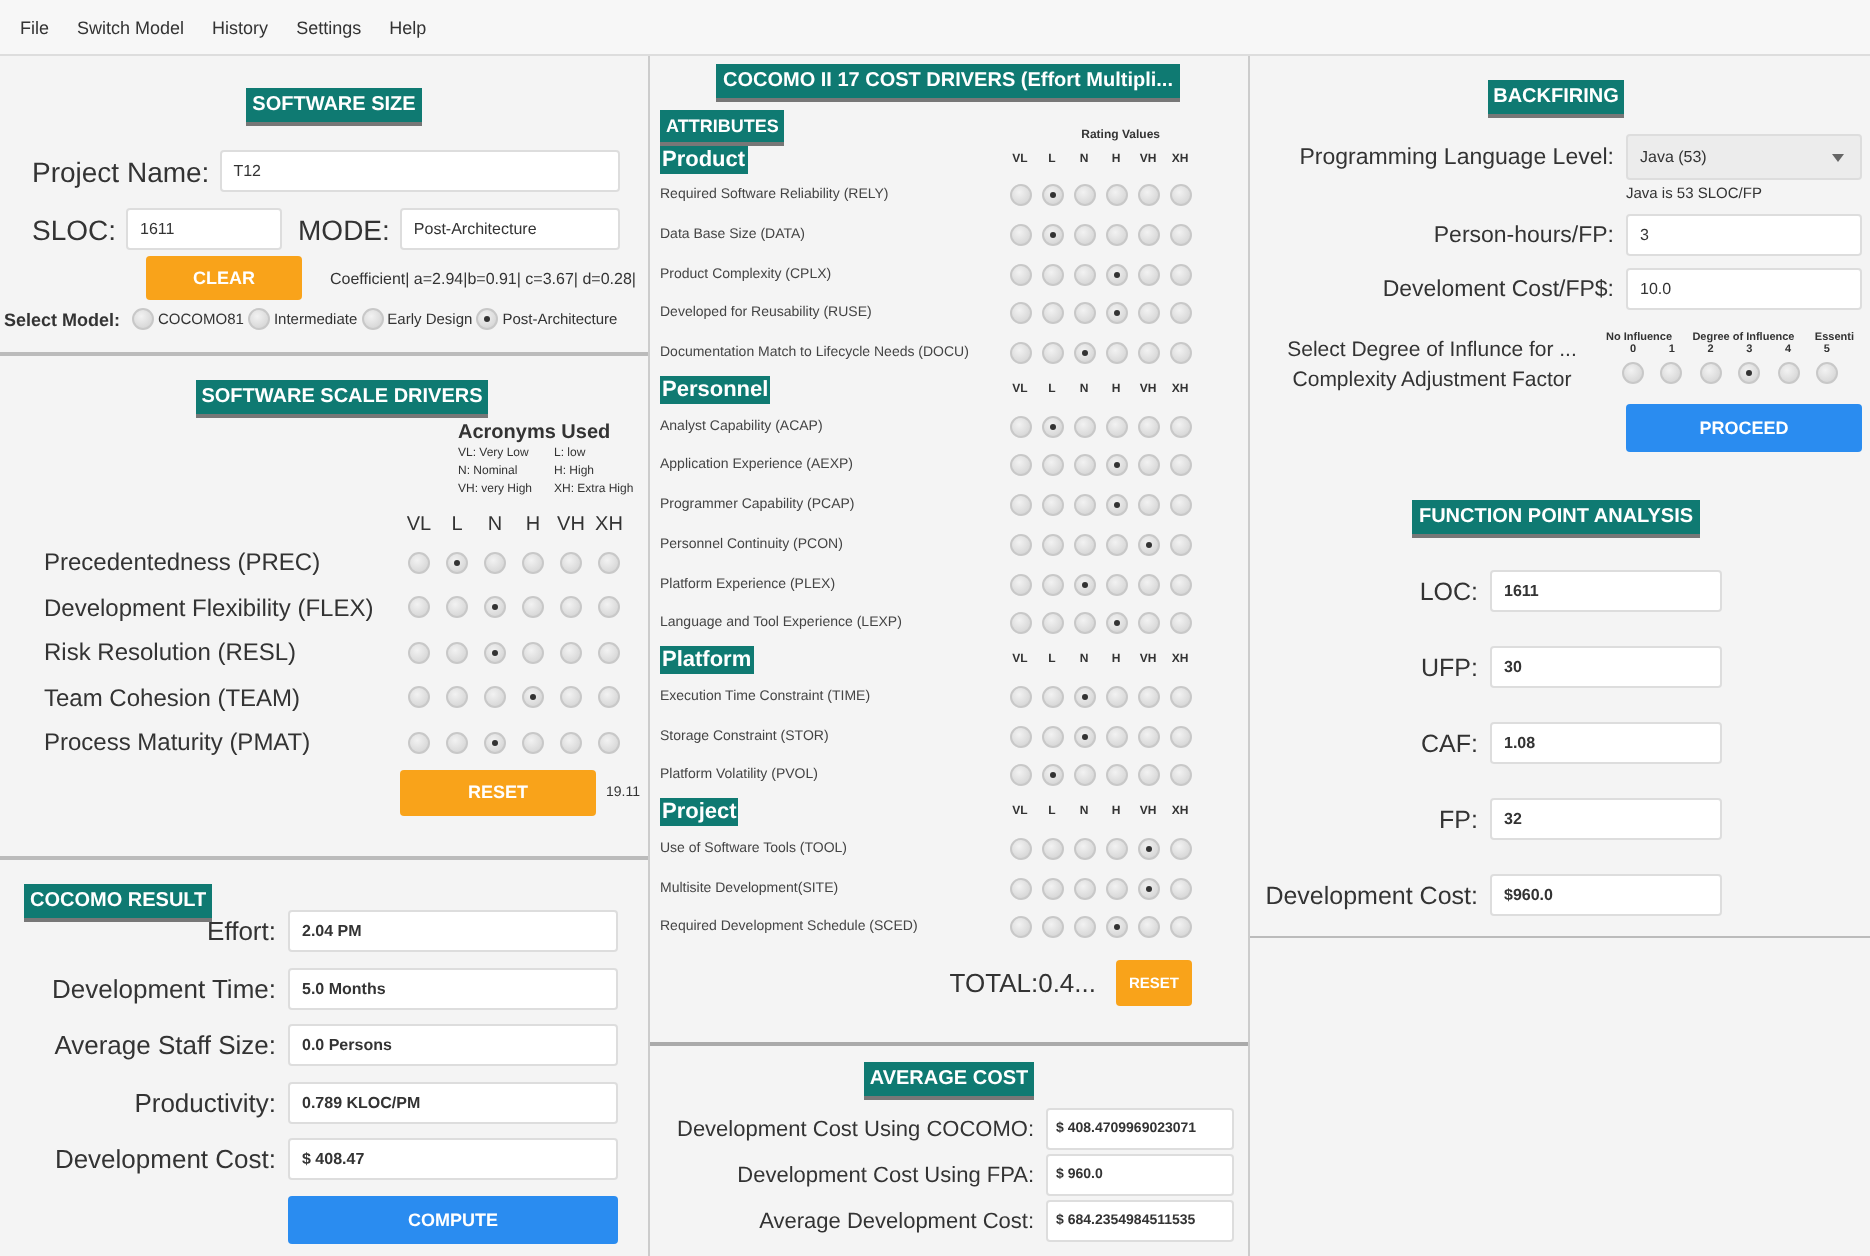 Image resolution: width=1870 pixels, height=1256 pixels. Describe the element at coordinates (131, 27) in the screenshot. I see `menu-item: Switch Model` at that location.